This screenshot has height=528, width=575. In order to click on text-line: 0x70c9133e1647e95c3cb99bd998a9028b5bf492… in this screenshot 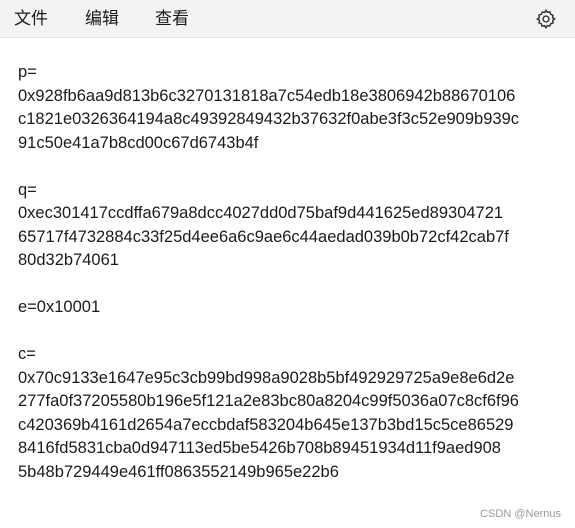, I will do `click(266, 377)`.